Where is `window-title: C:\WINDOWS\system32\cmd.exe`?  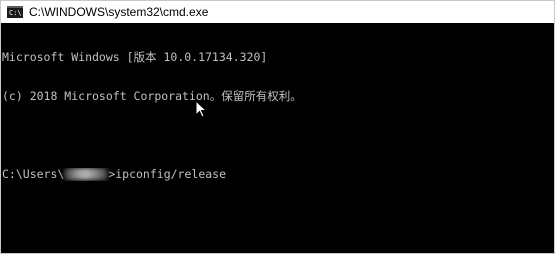
window-title: C:\WINDOWS\system32\cmd.exe is located at coordinates (119, 12).